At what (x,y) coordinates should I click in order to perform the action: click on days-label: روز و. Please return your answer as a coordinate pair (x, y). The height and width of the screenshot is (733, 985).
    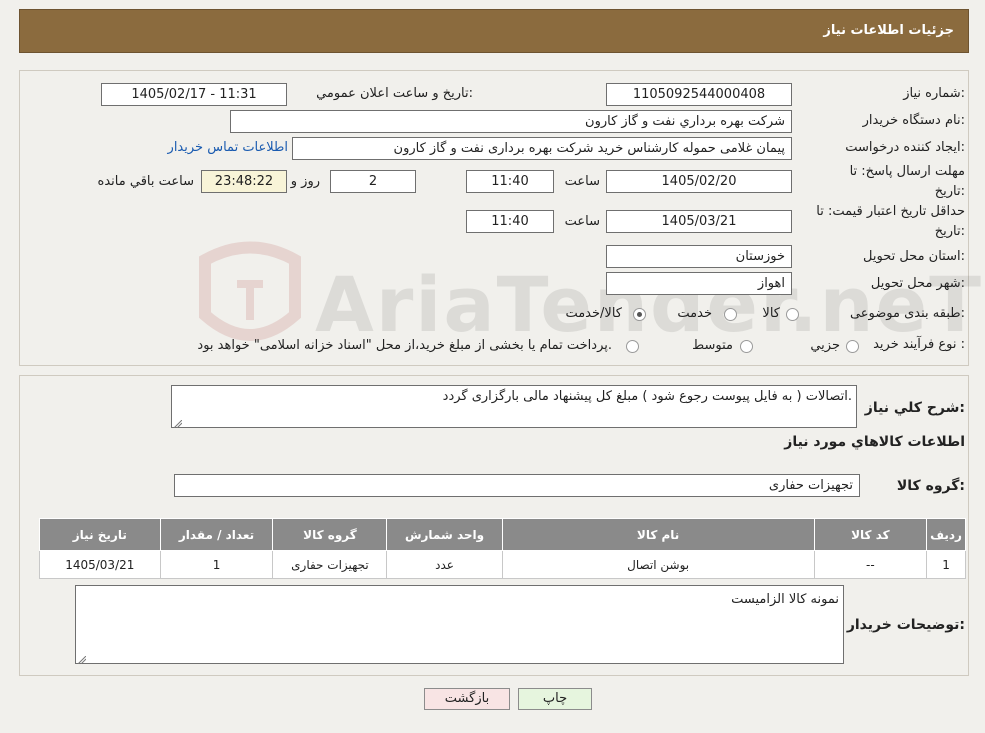
    Looking at the image, I should click on (305, 181).